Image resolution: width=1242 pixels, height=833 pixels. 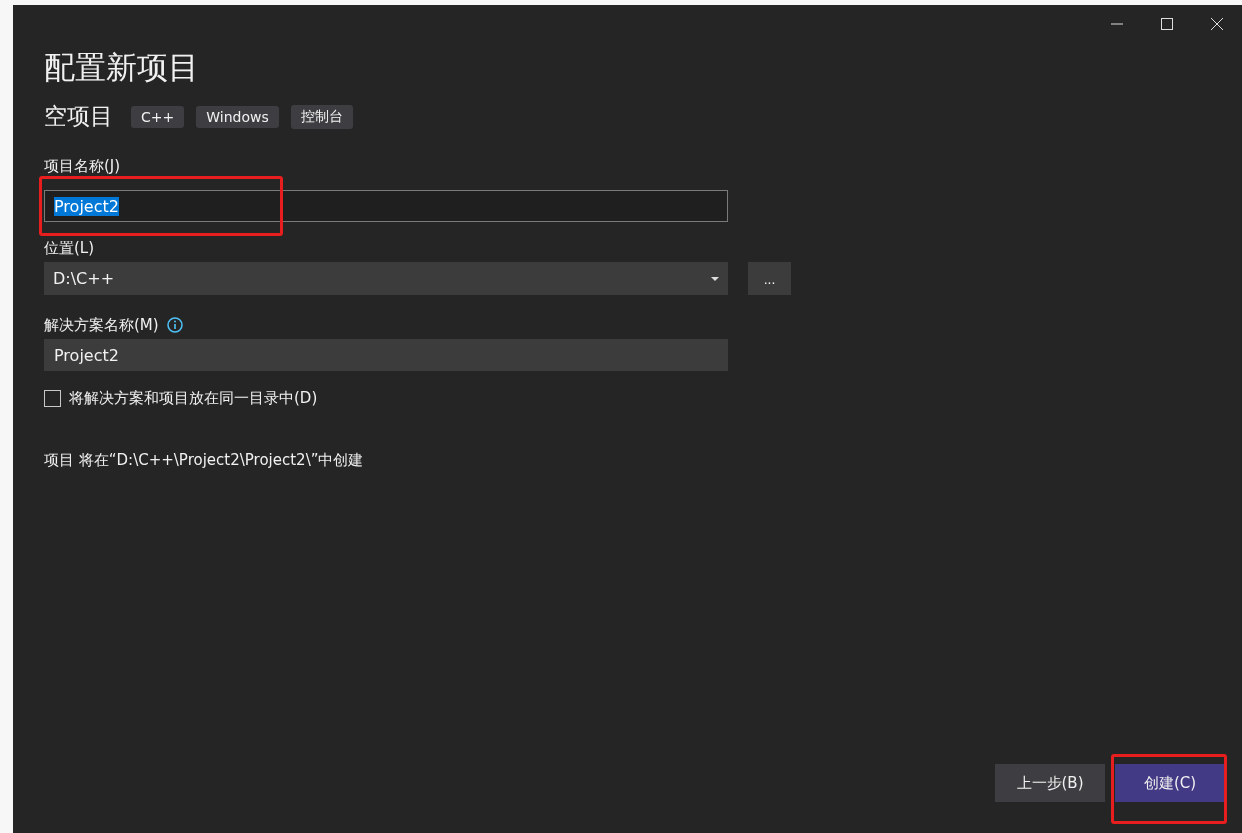 What do you see at coordinates (1117, 24) in the screenshot?
I see `minimize-icon` at bounding box center [1117, 24].